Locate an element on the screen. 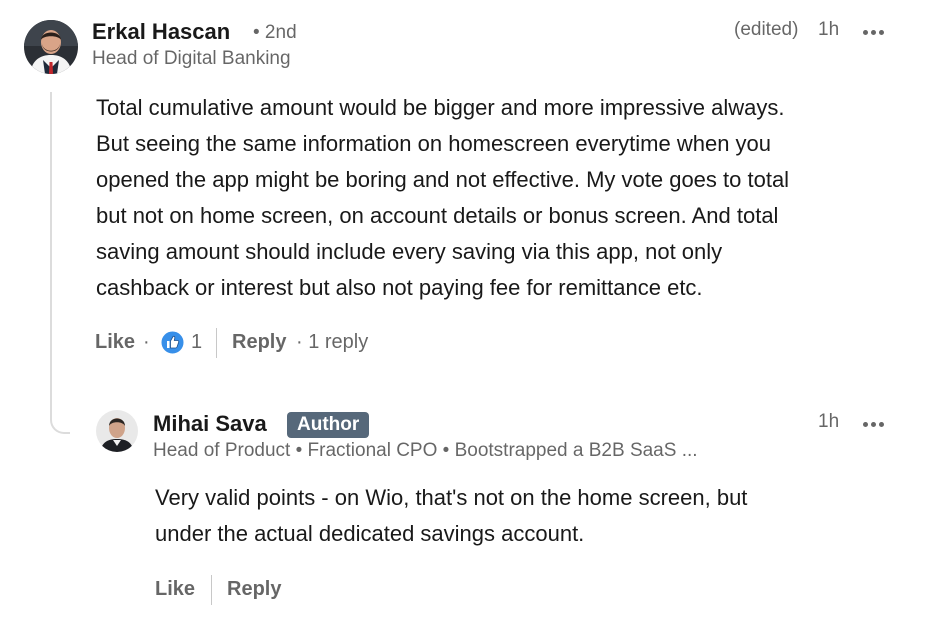 The image size is (928, 618). reaction-count: 1 is located at coordinates (196, 342).